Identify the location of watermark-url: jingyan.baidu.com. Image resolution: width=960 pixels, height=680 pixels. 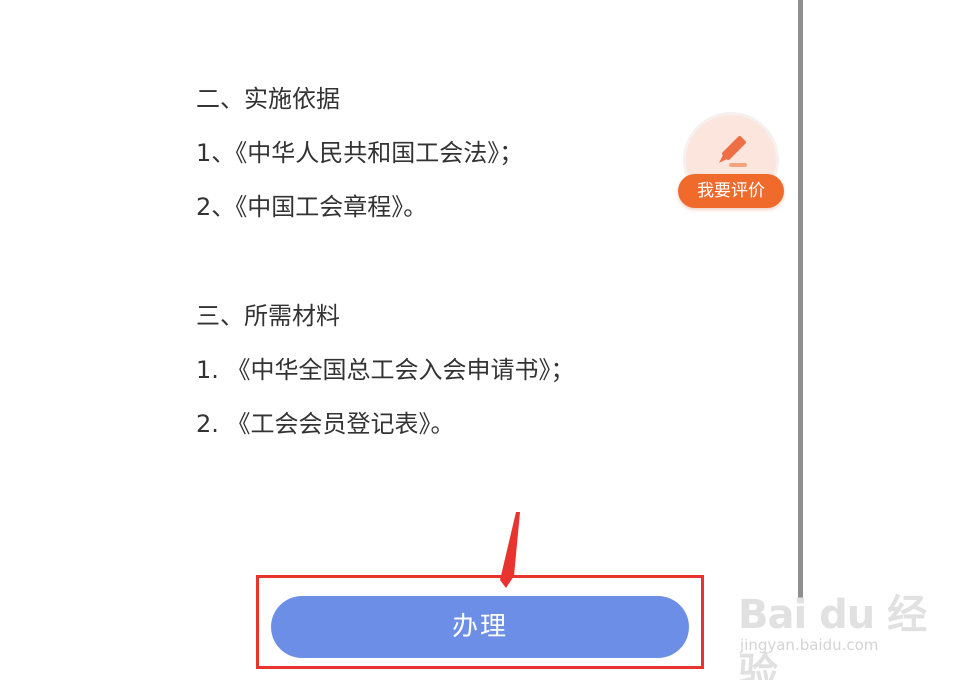
(809, 645).